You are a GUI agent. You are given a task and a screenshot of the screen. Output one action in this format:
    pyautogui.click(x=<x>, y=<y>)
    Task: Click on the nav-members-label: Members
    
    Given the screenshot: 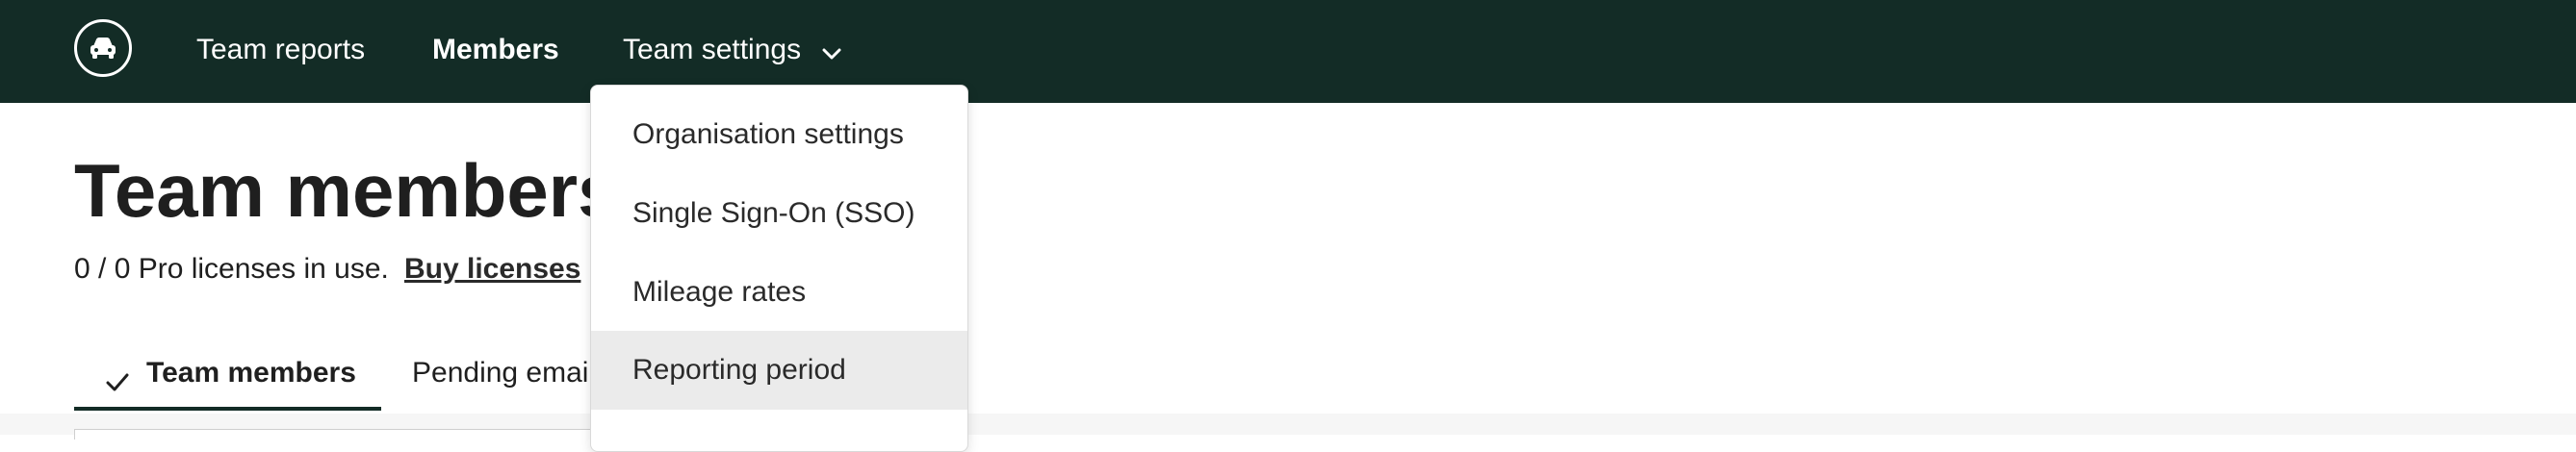 What is the action you would take?
    pyautogui.click(x=496, y=49)
    